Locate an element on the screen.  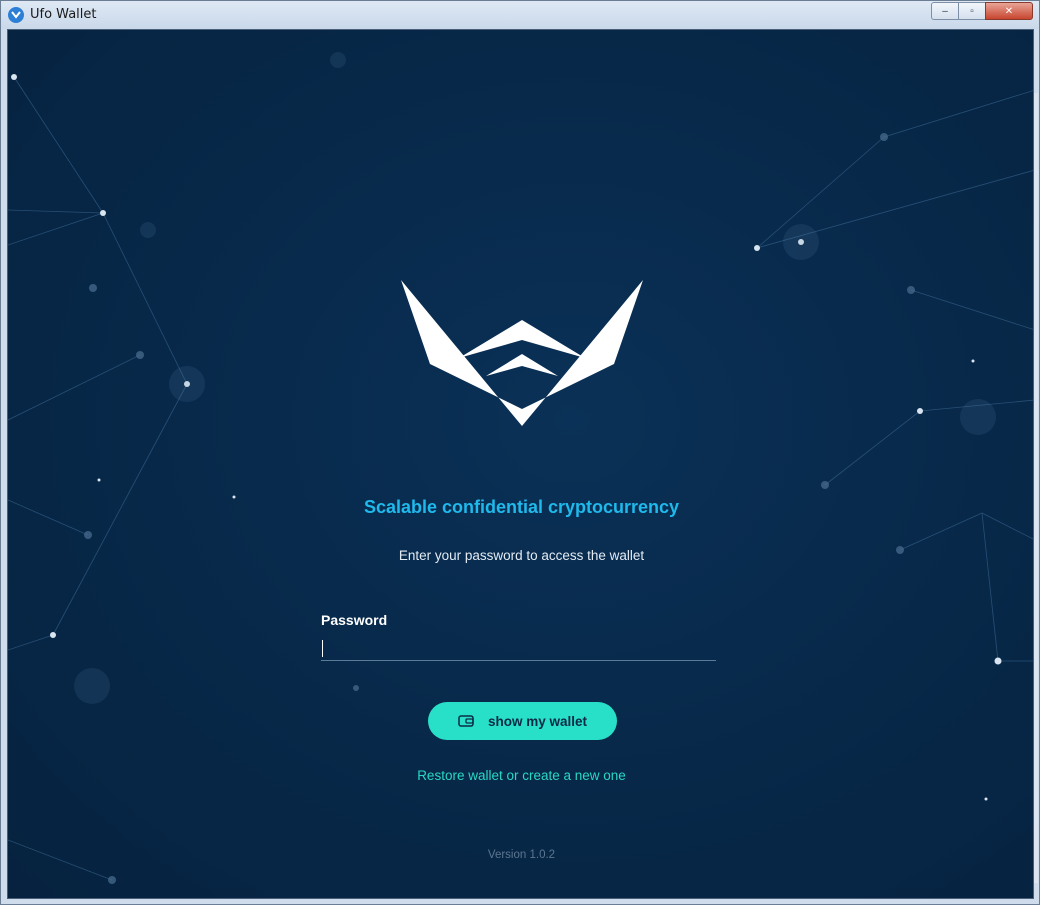
wallet-icon is located at coordinates (466, 721).